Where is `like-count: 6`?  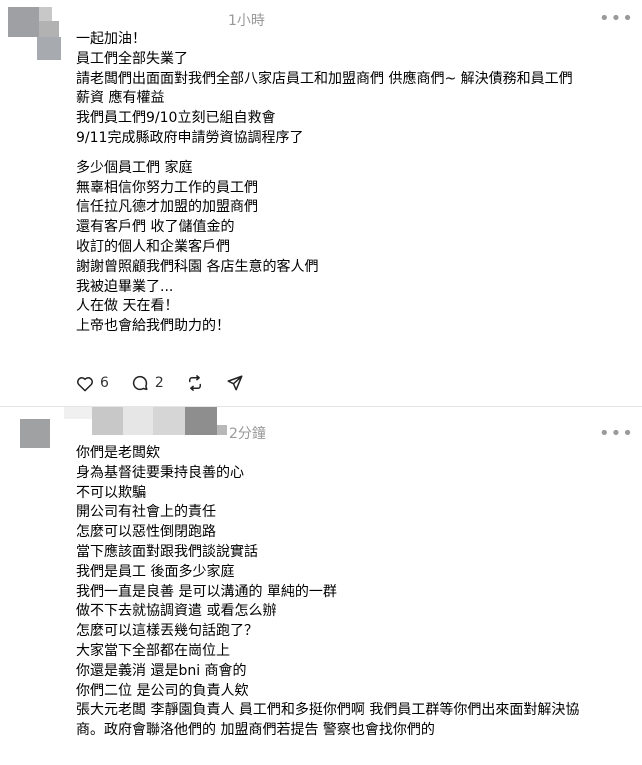
like-count: 6 is located at coordinates (104, 383).